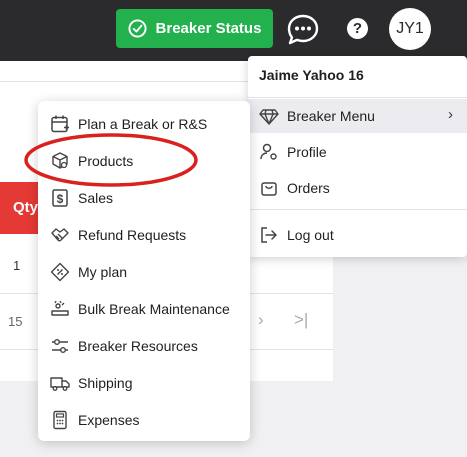  I want to click on menu-item-breaker-menu: Breaker Menu ›, so click(357, 116).